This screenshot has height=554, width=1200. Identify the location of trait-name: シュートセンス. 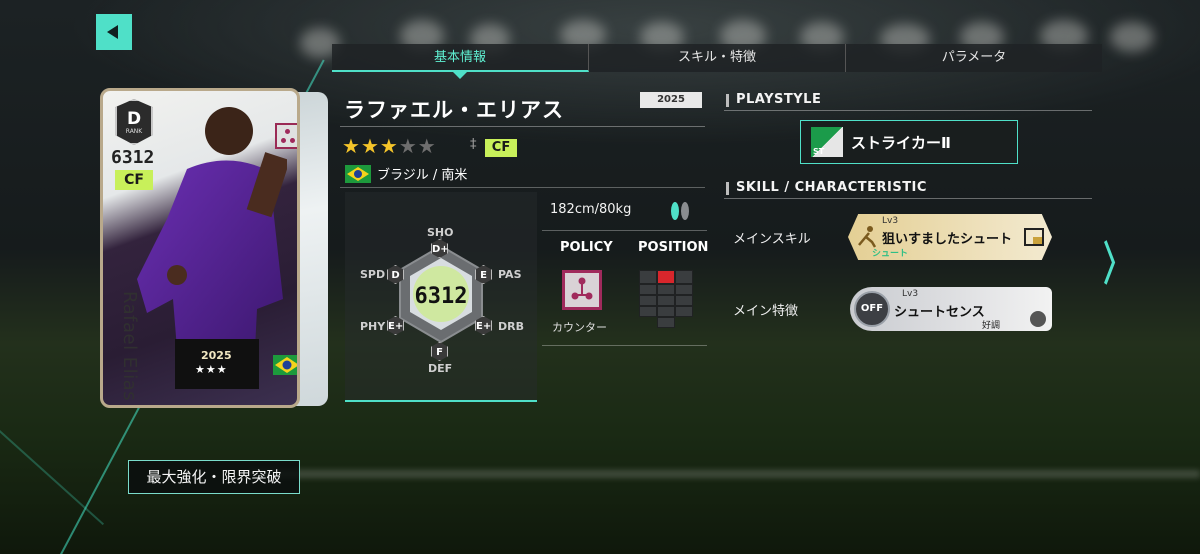
(939, 312).